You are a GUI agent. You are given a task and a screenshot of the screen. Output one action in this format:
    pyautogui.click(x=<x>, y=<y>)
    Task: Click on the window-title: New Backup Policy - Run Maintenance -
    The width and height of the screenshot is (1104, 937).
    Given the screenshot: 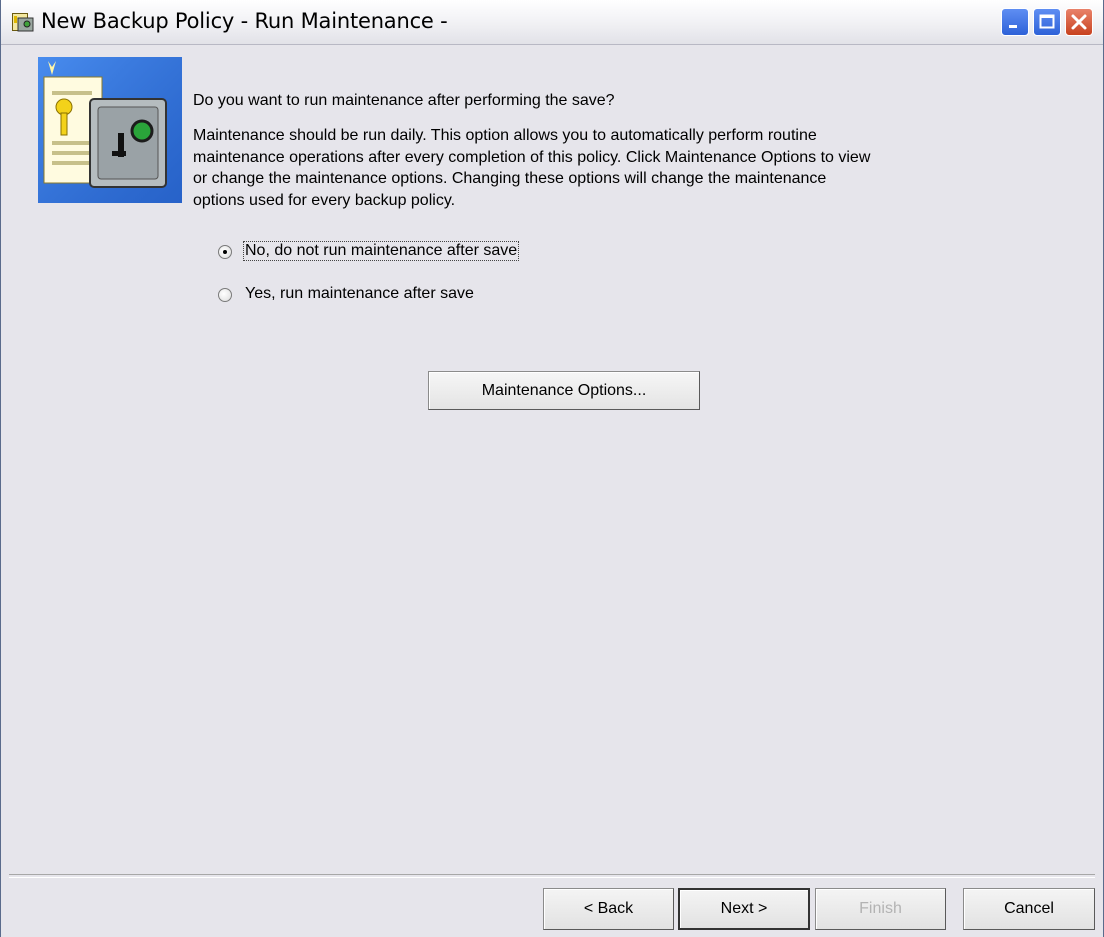 What is the action you would take?
    pyautogui.click(x=244, y=21)
    